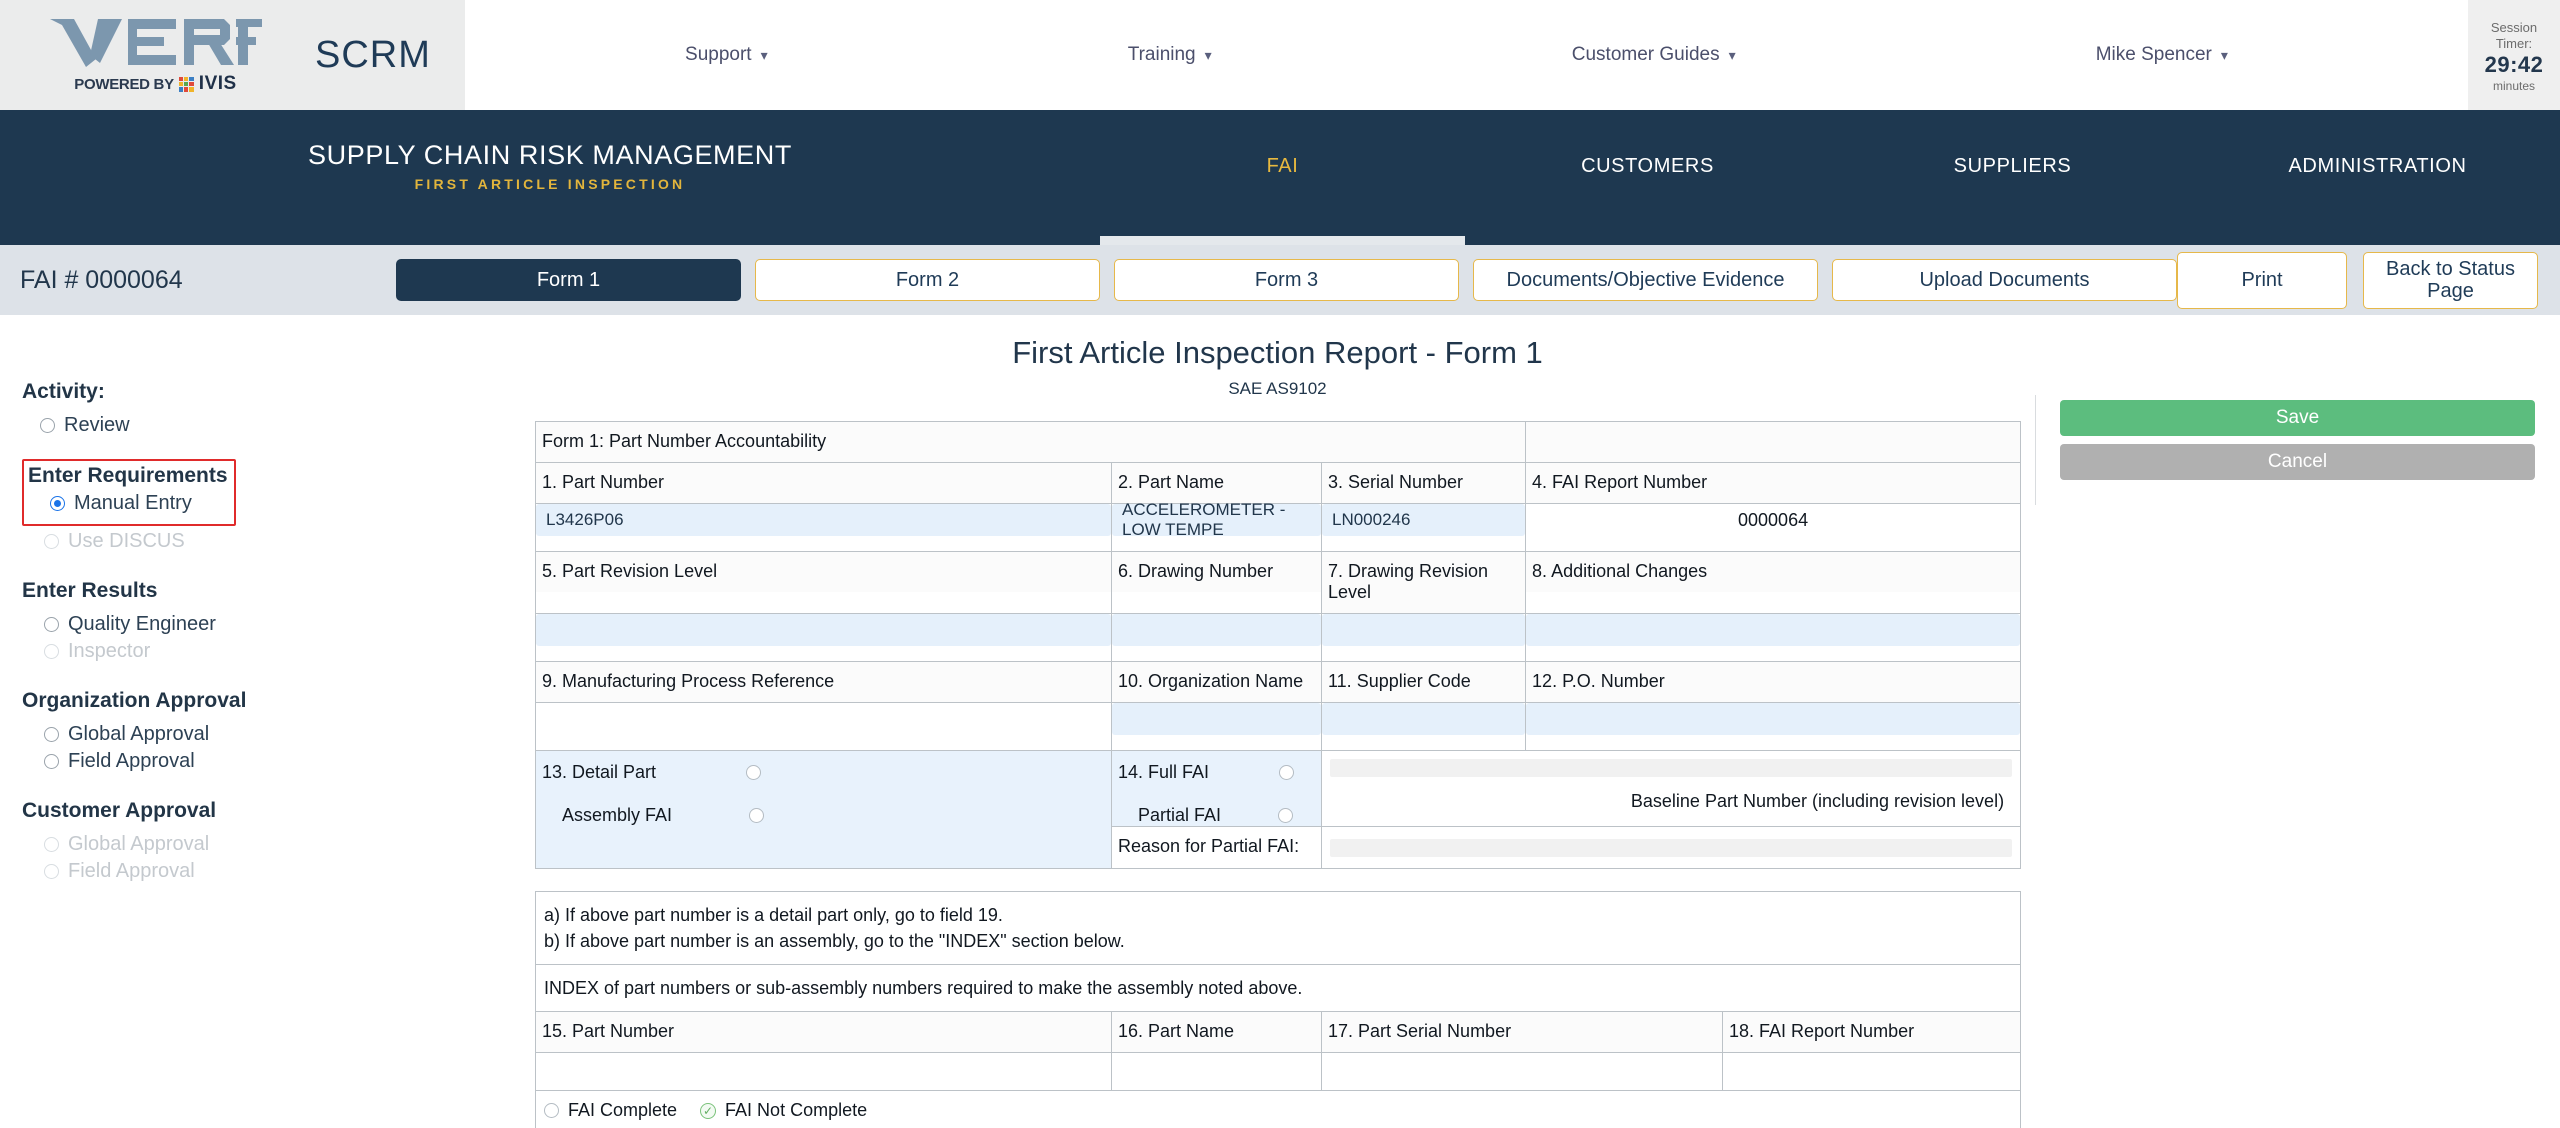 This screenshot has height=1128, width=2560. I want to click on cancel-button: Cancel, so click(2297, 462).